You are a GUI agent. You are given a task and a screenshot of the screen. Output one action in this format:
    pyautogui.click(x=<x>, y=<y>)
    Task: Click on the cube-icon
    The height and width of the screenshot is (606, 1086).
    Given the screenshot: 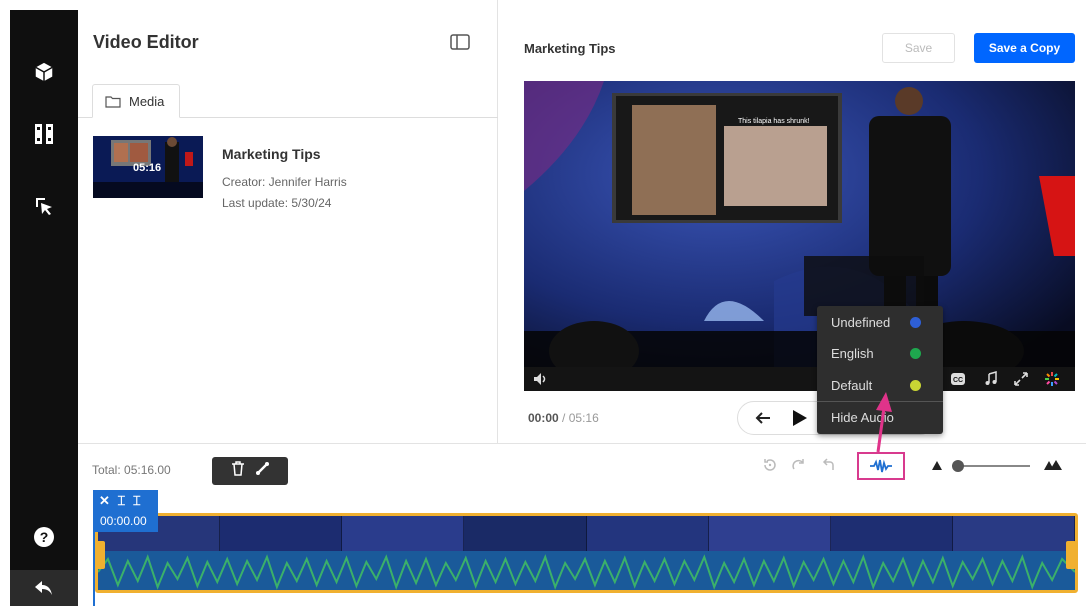 What is the action you would take?
    pyautogui.click(x=44, y=72)
    